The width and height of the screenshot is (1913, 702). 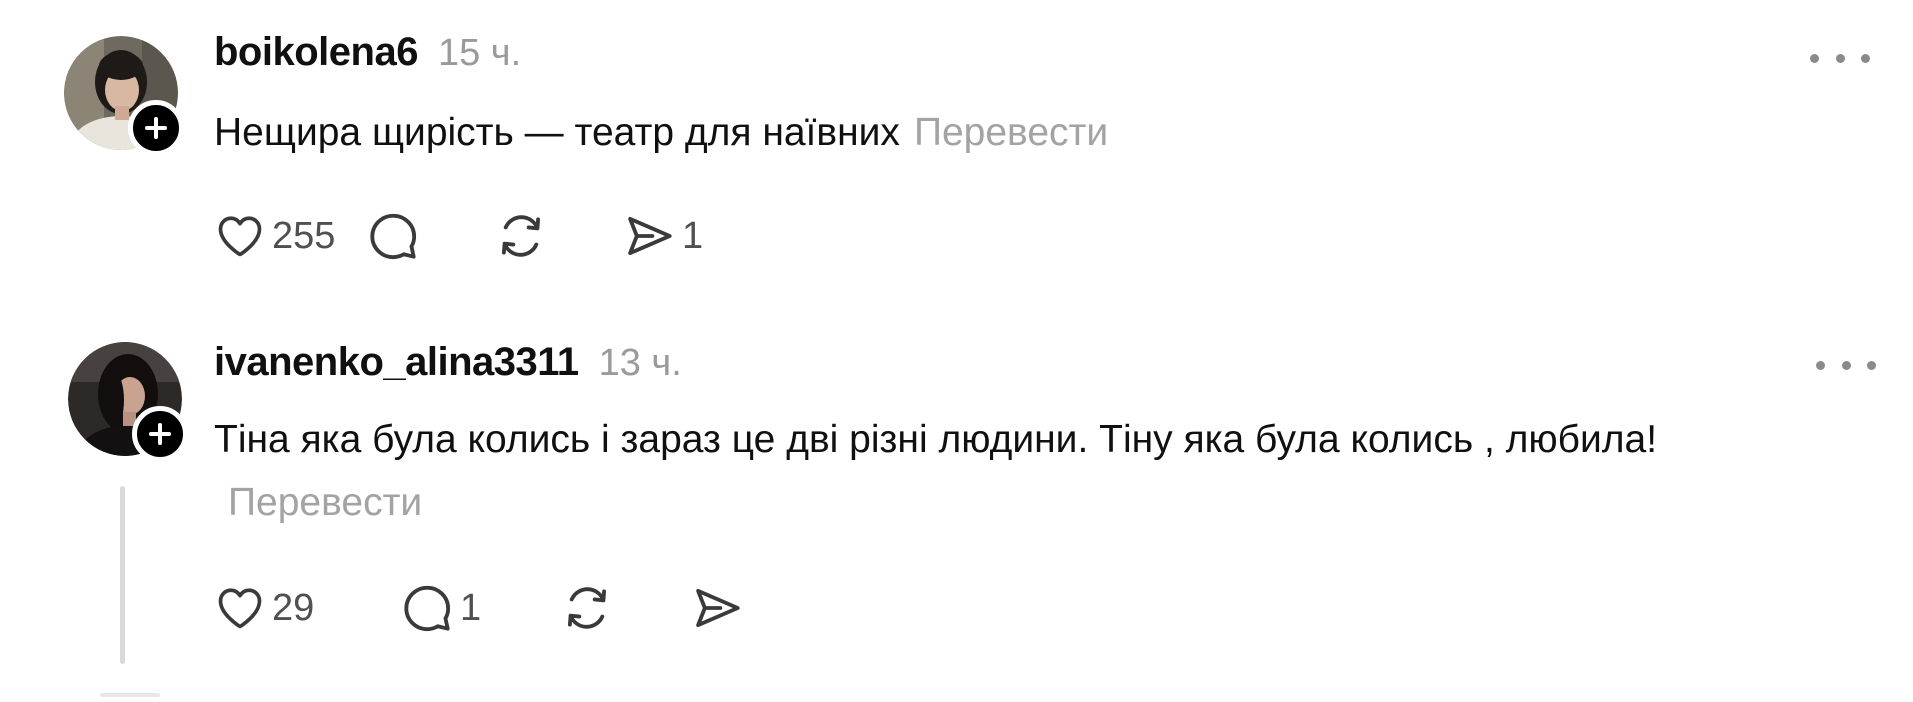 I want to click on share-button: 1, so click(x=662, y=236).